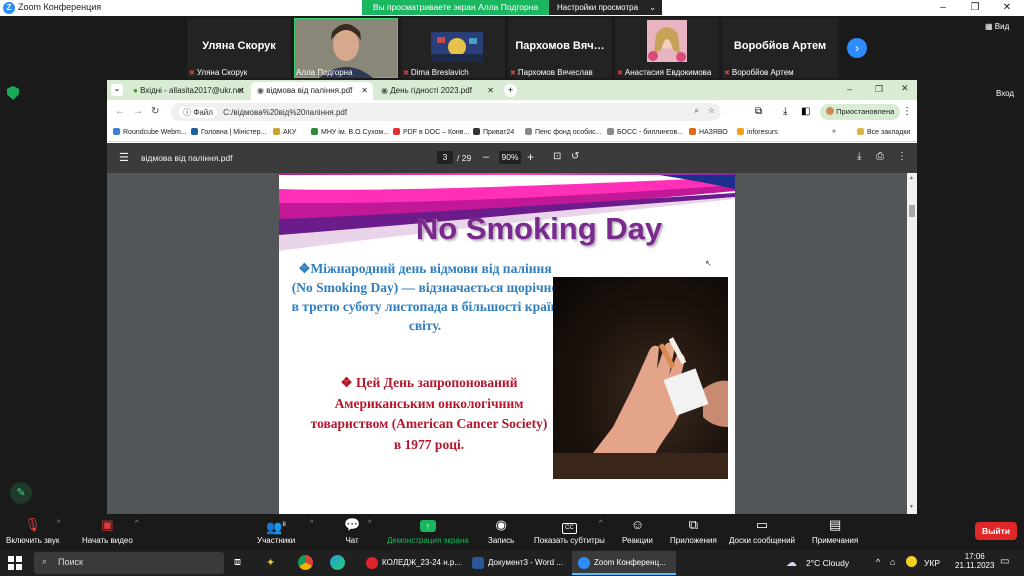 Image resolution: width=1024 pixels, height=576 pixels. What do you see at coordinates (1004, 561) in the screenshot?
I see `notifications-icon: ▭` at bounding box center [1004, 561].